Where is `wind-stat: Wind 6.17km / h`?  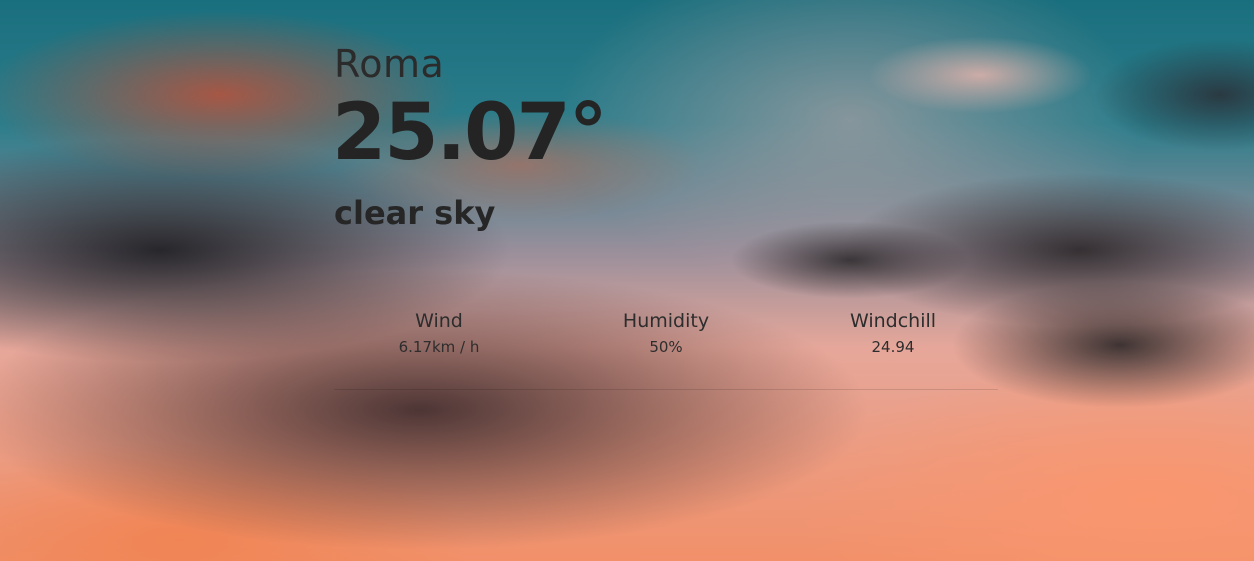 wind-stat: Wind 6.17km / h is located at coordinates (439, 347).